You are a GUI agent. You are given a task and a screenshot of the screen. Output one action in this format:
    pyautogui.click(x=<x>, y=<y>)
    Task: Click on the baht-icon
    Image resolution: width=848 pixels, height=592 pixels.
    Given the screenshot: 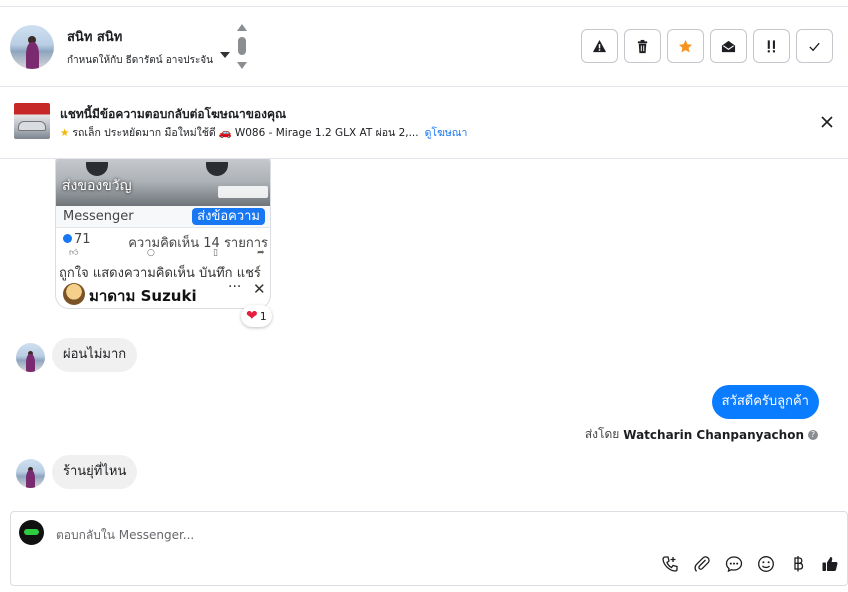 What is the action you would take?
    pyautogui.click(x=798, y=564)
    